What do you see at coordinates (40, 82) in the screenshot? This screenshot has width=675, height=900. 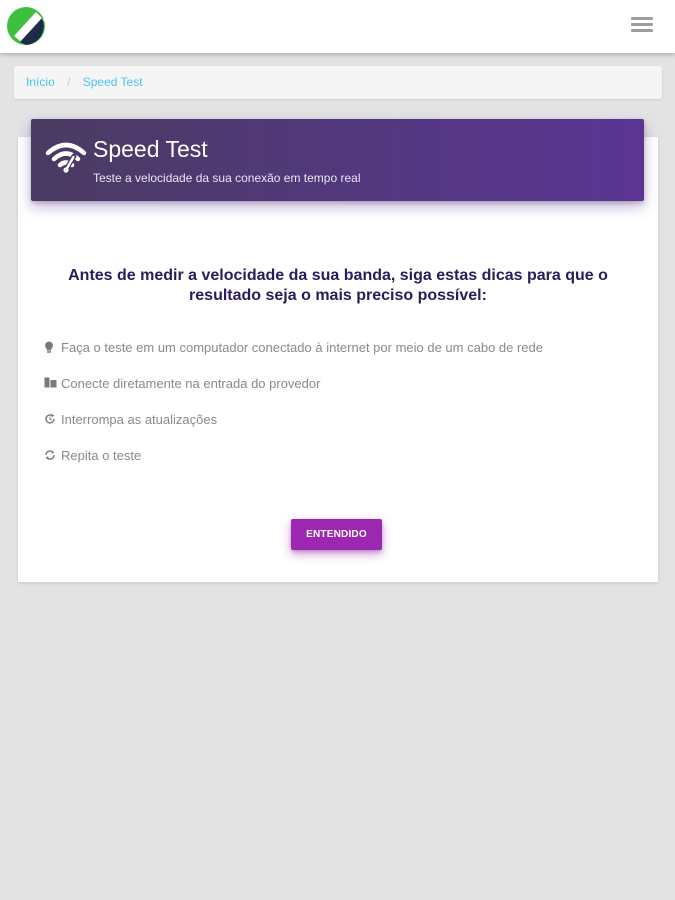 I see `breadcrumb-home-link: Início` at bounding box center [40, 82].